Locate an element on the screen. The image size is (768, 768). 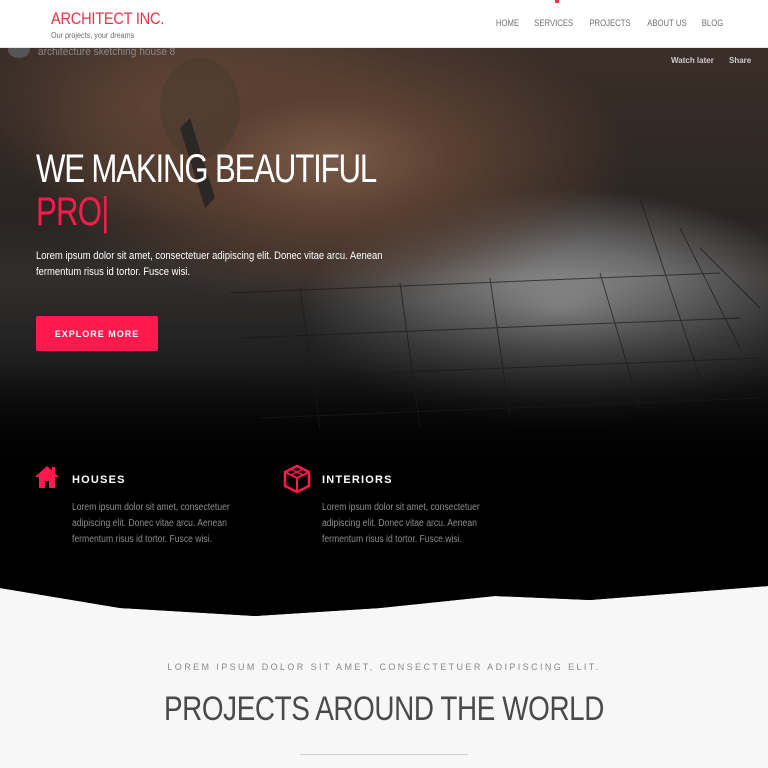
hero-text-line: fermentum risus id tortor. Fusce wisi. is located at coordinates (113, 272).